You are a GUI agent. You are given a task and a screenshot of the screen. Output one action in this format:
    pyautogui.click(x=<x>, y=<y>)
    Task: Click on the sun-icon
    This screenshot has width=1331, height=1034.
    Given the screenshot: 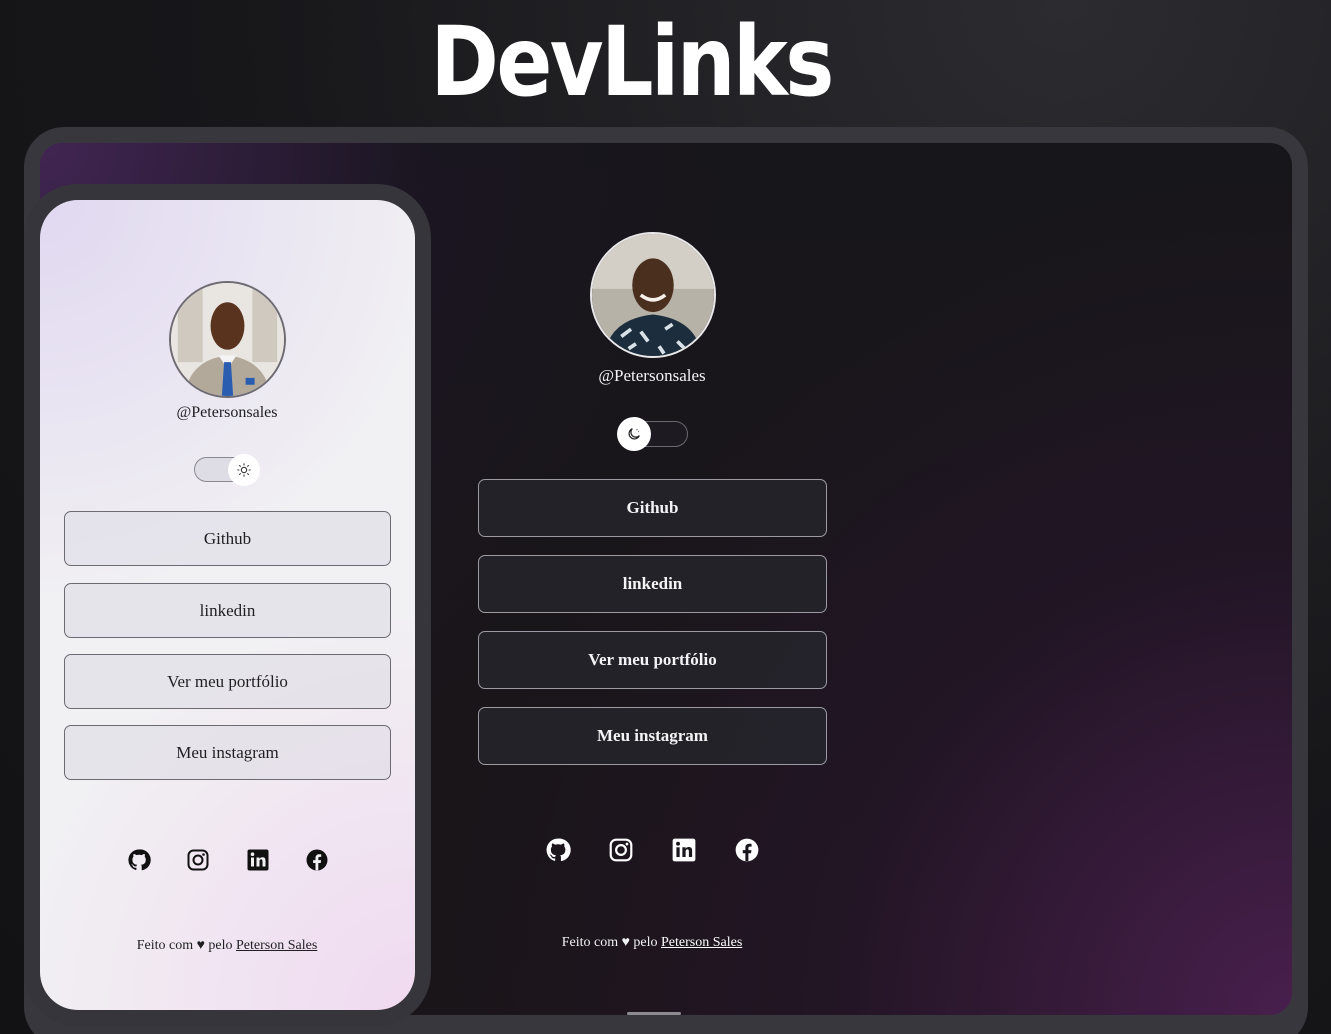 What is the action you would take?
    pyautogui.click(x=244, y=470)
    